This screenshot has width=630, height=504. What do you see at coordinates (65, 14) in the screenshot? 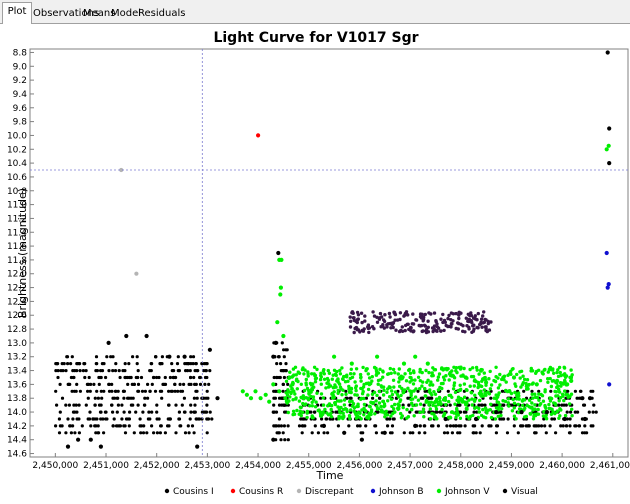
I see `tab-observations: Observations` at bounding box center [65, 14].